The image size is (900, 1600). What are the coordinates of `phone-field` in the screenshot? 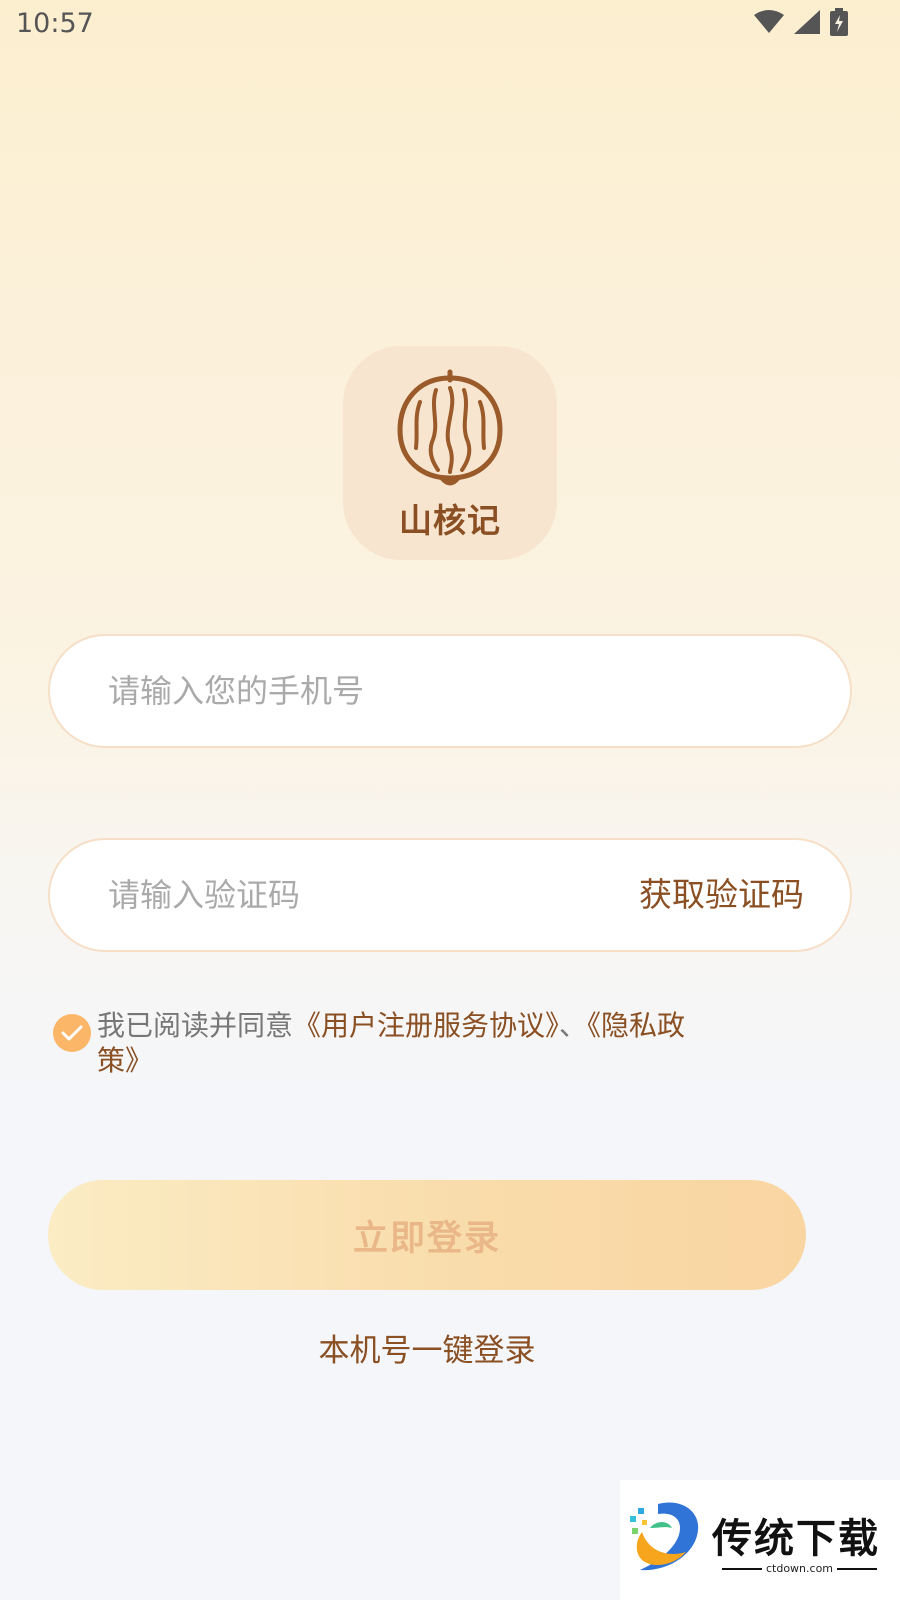 It's located at (450, 691).